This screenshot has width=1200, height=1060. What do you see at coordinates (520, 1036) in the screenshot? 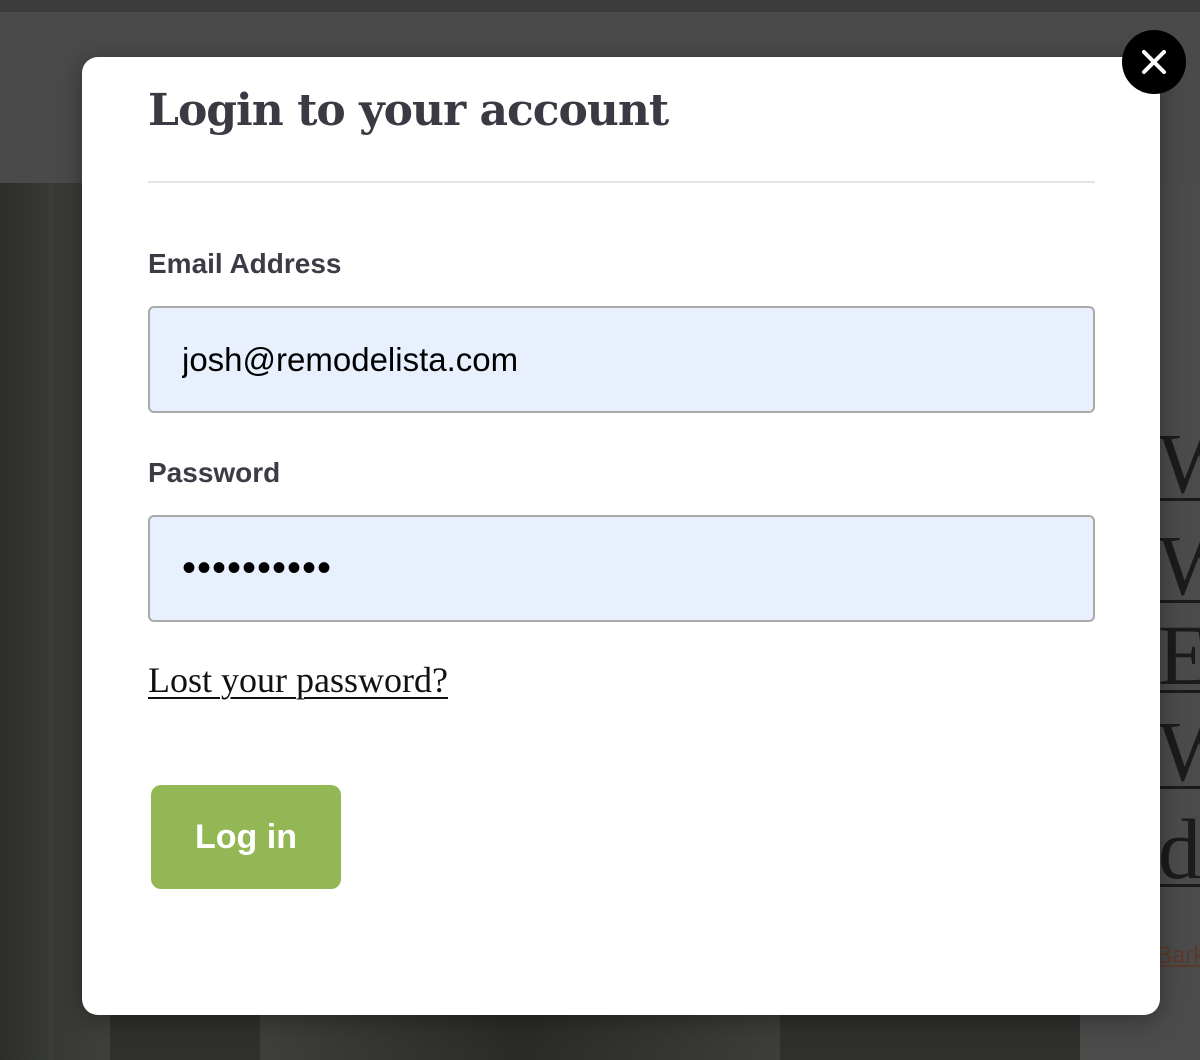
I see `background-image-strip` at bounding box center [520, 1036].